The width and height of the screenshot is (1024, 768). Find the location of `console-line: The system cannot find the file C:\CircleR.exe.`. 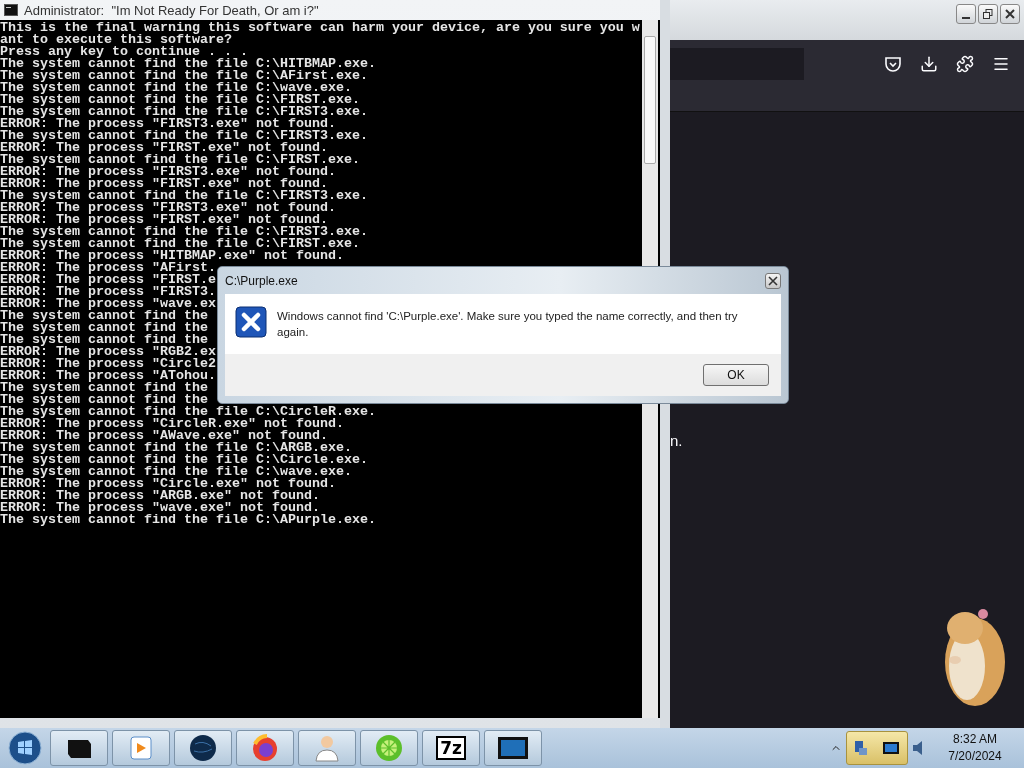

console-line: The system cannot find the file C:\CircleR.exe. is located at coordinates (188, 412).